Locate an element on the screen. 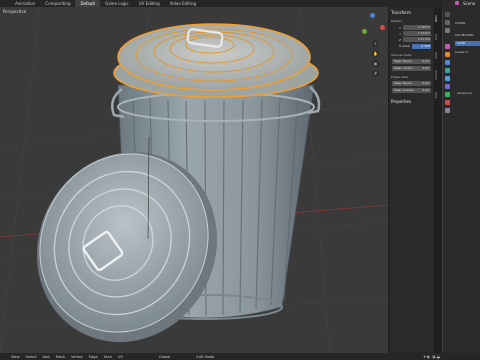  menu-face: Face is located at coordinates (108, 357).